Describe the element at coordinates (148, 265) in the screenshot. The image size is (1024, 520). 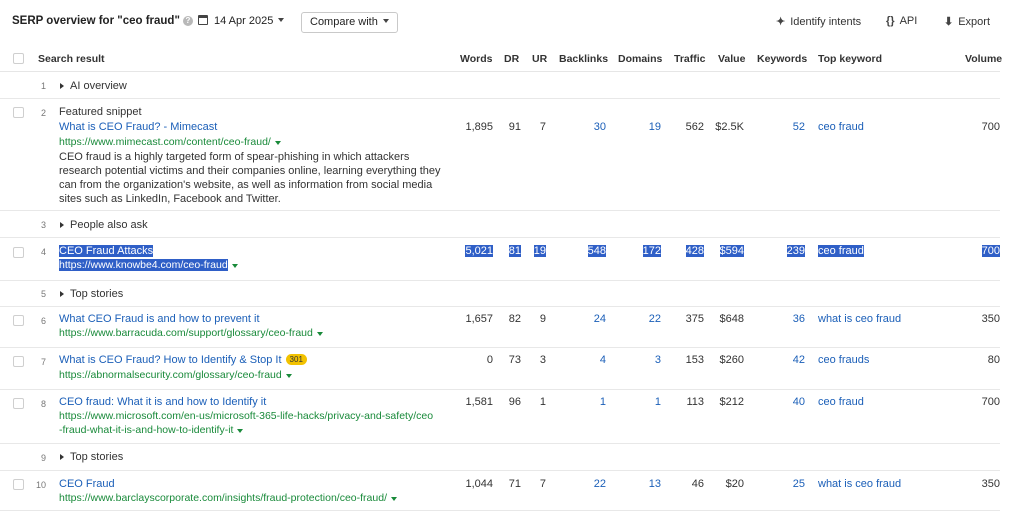
I see `result-url: https://www.knowbe4.com/ceo-fraud` at that location.